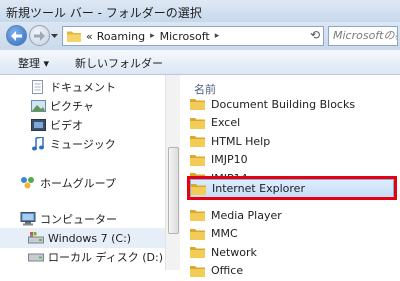 This screenshot has height=281, width=400. Describe the element at coordinates (227, 270) in the screenshot. I see `folder-name: Office` at that location.